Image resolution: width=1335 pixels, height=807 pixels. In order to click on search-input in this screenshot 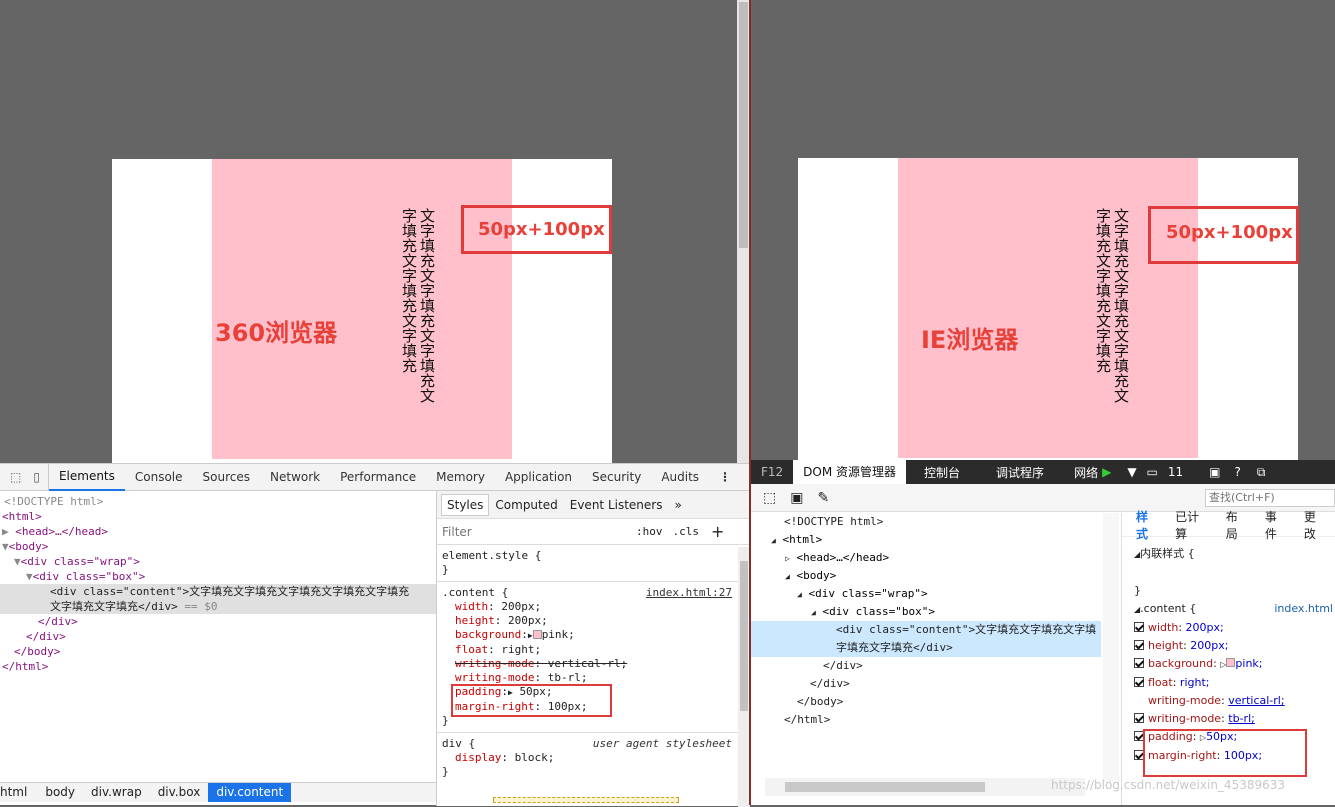, I will do `click(1270, 497)`.